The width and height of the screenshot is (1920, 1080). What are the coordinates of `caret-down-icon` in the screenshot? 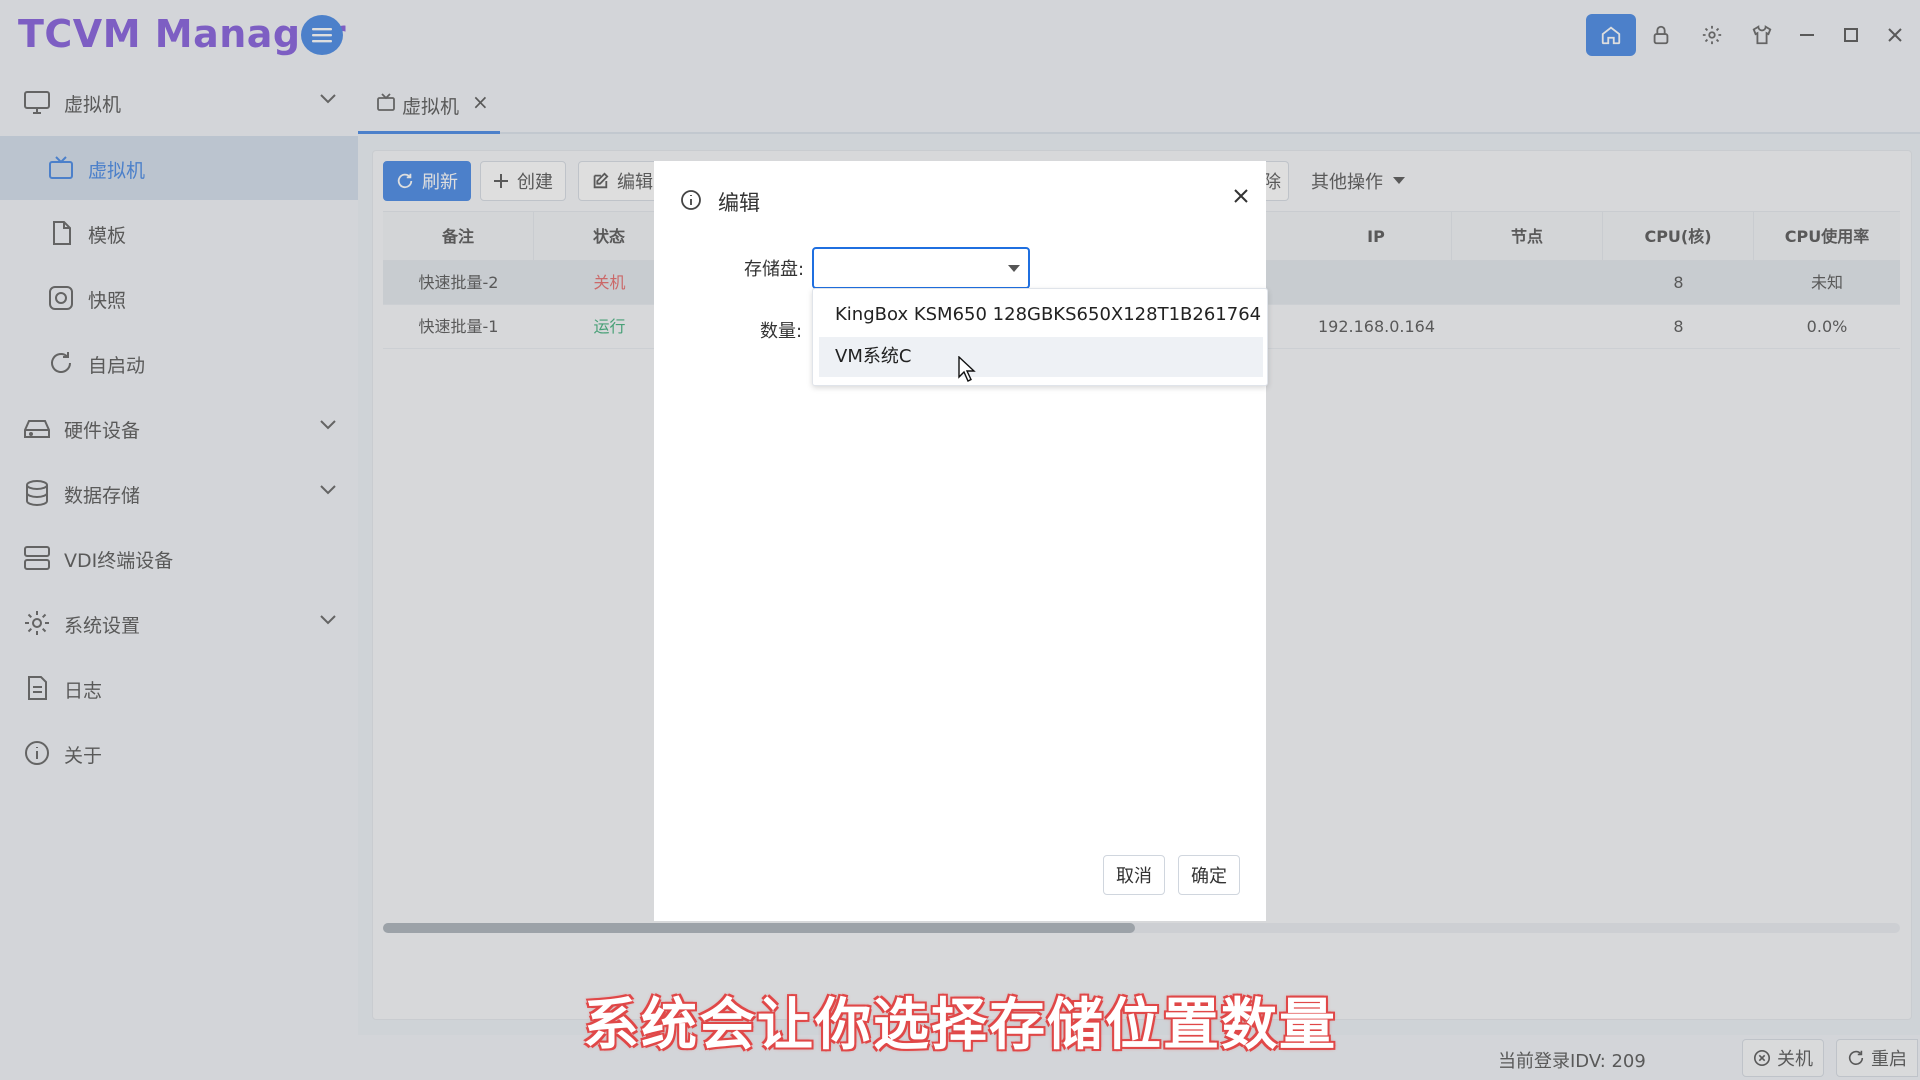 It's located at (1014, 268).